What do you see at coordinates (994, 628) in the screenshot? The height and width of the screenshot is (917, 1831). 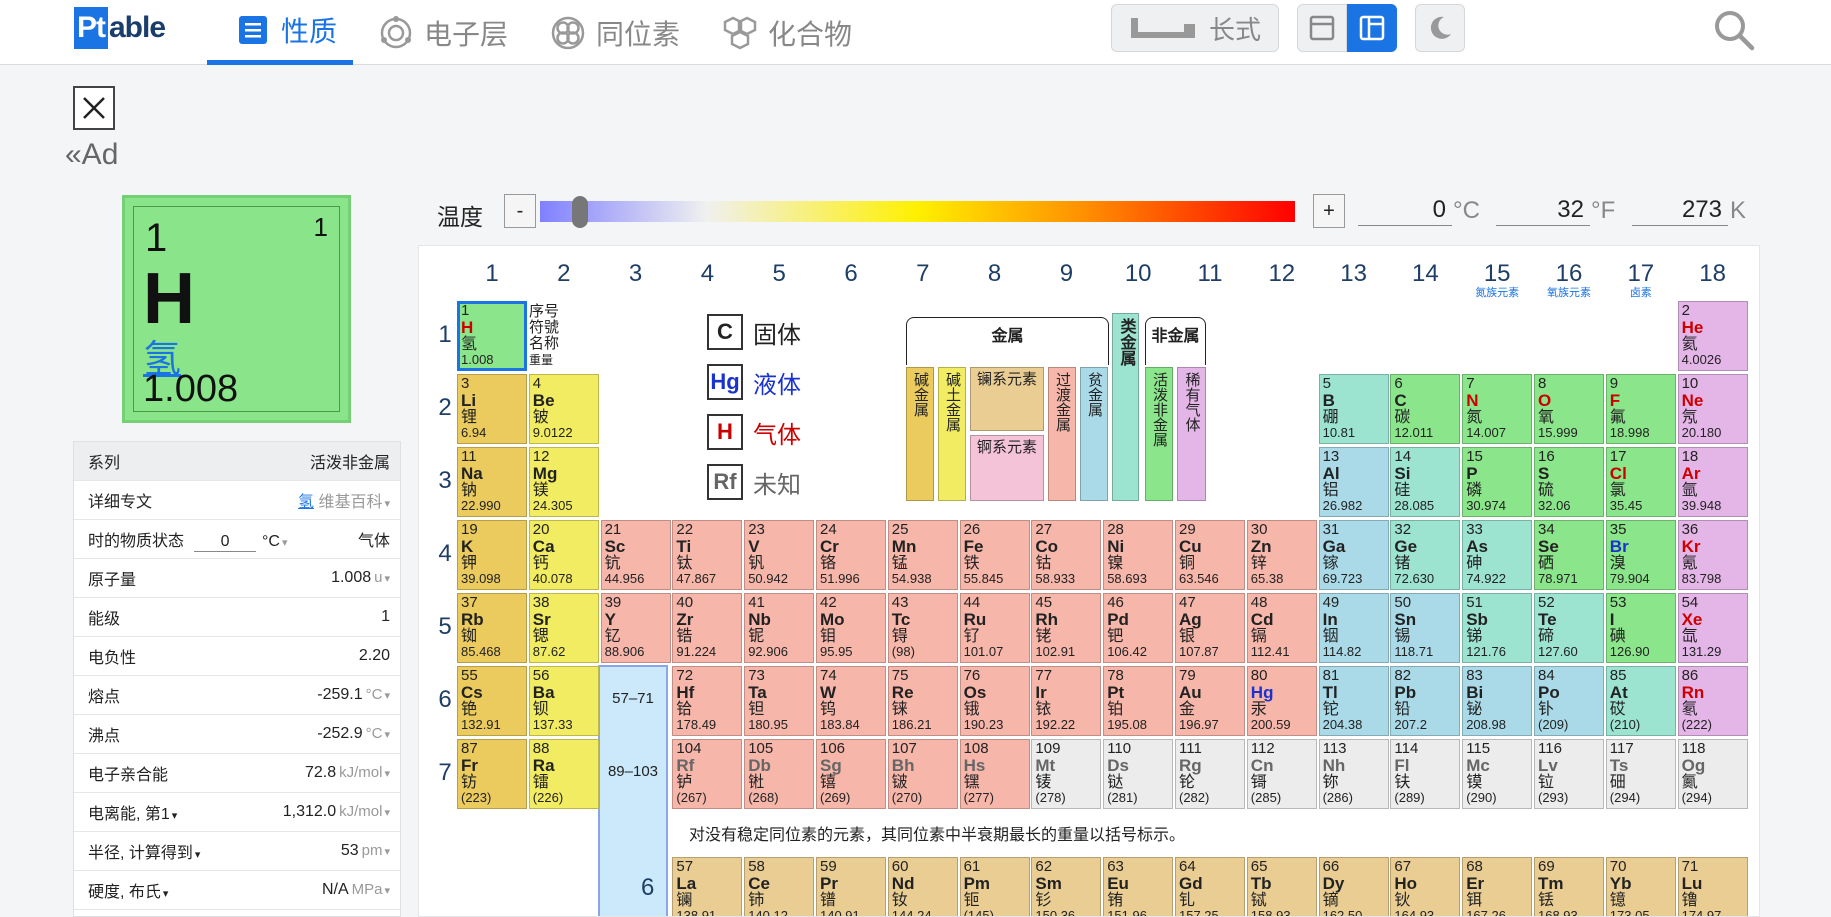 I see `element-cell-ru: 44 Ru 钌 101.07` at bounding box center [994, 628].